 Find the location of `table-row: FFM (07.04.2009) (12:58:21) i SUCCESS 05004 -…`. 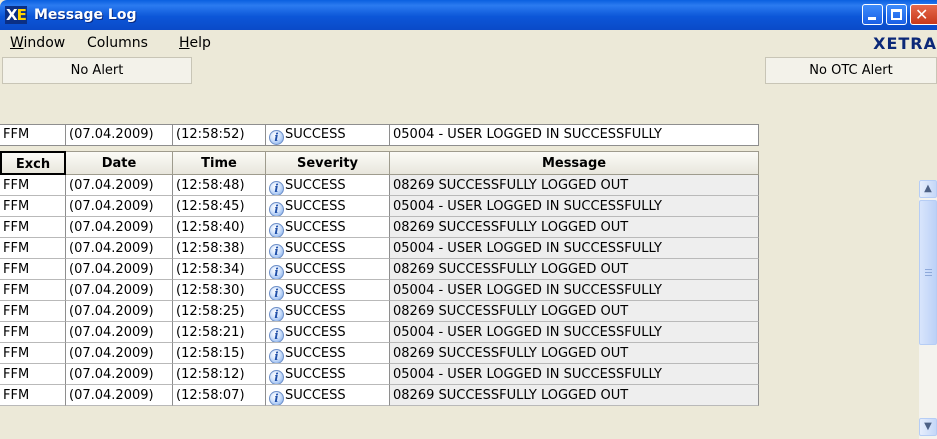

table-row: FFM (07.04.2009) (12:58:21) i SUCCESS 05004 -… is located at coordinates (379, 332).